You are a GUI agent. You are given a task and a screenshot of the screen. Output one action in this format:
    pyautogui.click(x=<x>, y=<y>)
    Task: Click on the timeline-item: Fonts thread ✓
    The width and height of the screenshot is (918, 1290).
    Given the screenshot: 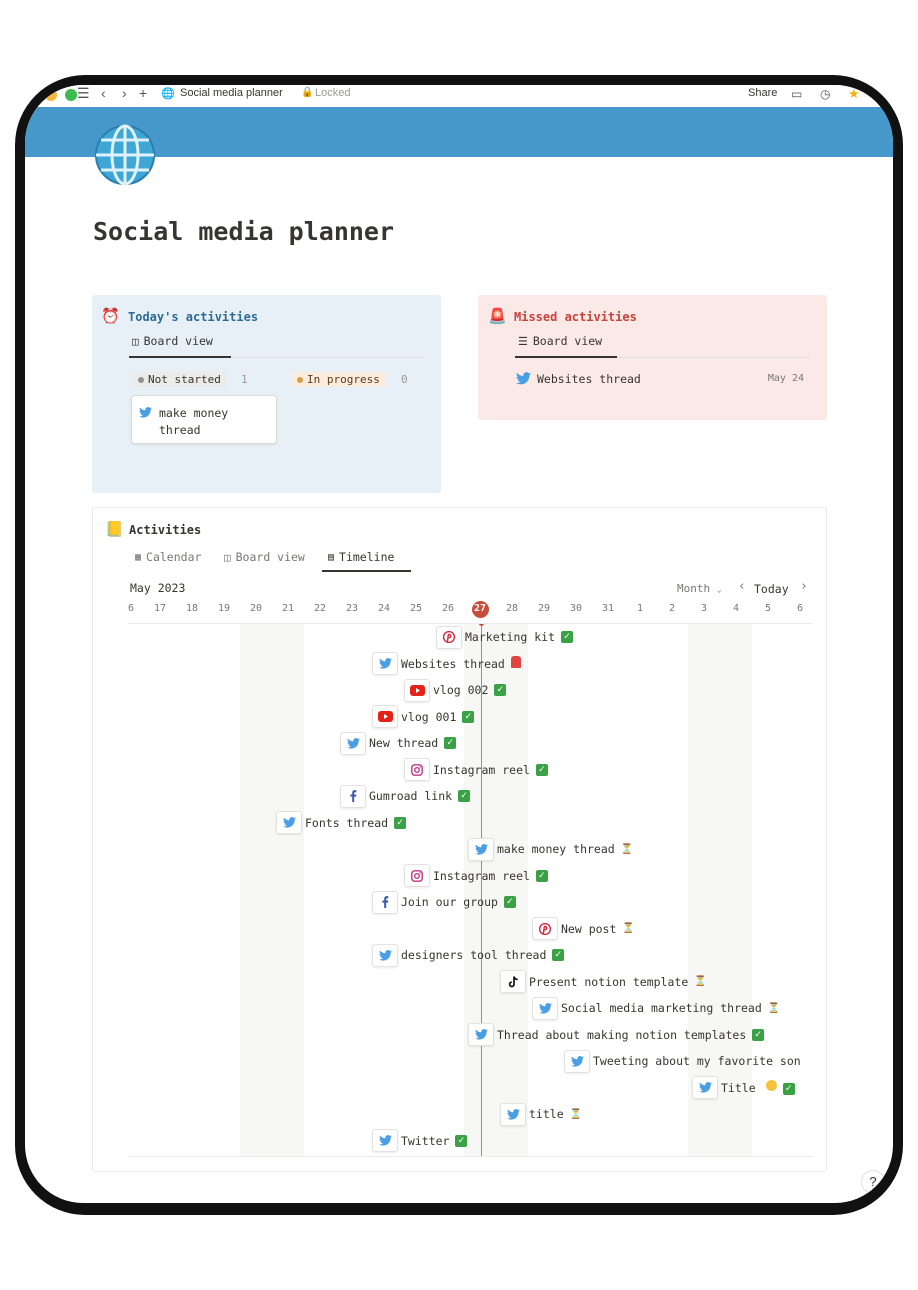 What is the action you would take?
    pyautogui.click(x=341, y=822)
    